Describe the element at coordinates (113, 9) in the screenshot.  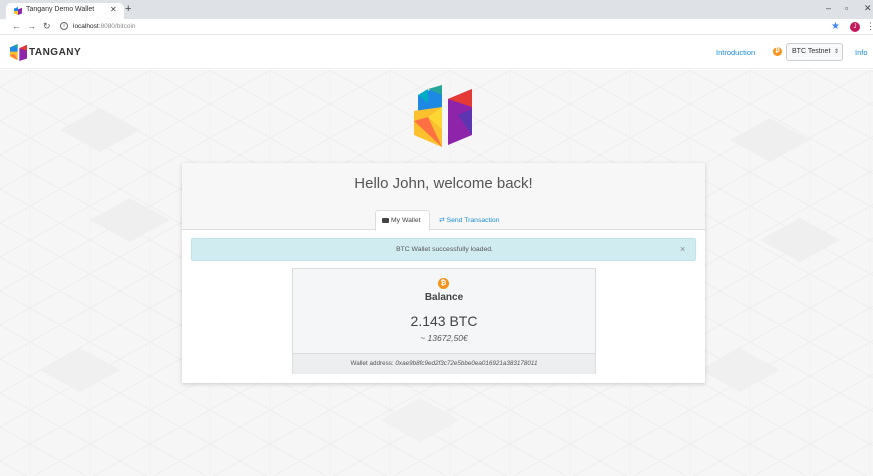
I see `close-icon: ✕` at that location.